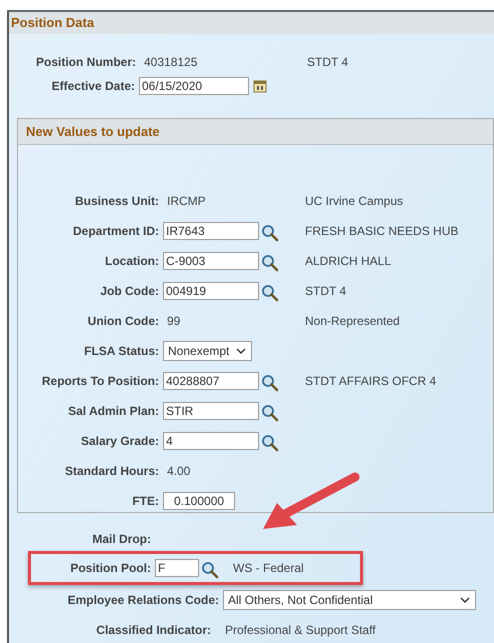  Describe the element at coordinates (145, 501) in the screenshot. I see `field-label: FTE:` at that location.